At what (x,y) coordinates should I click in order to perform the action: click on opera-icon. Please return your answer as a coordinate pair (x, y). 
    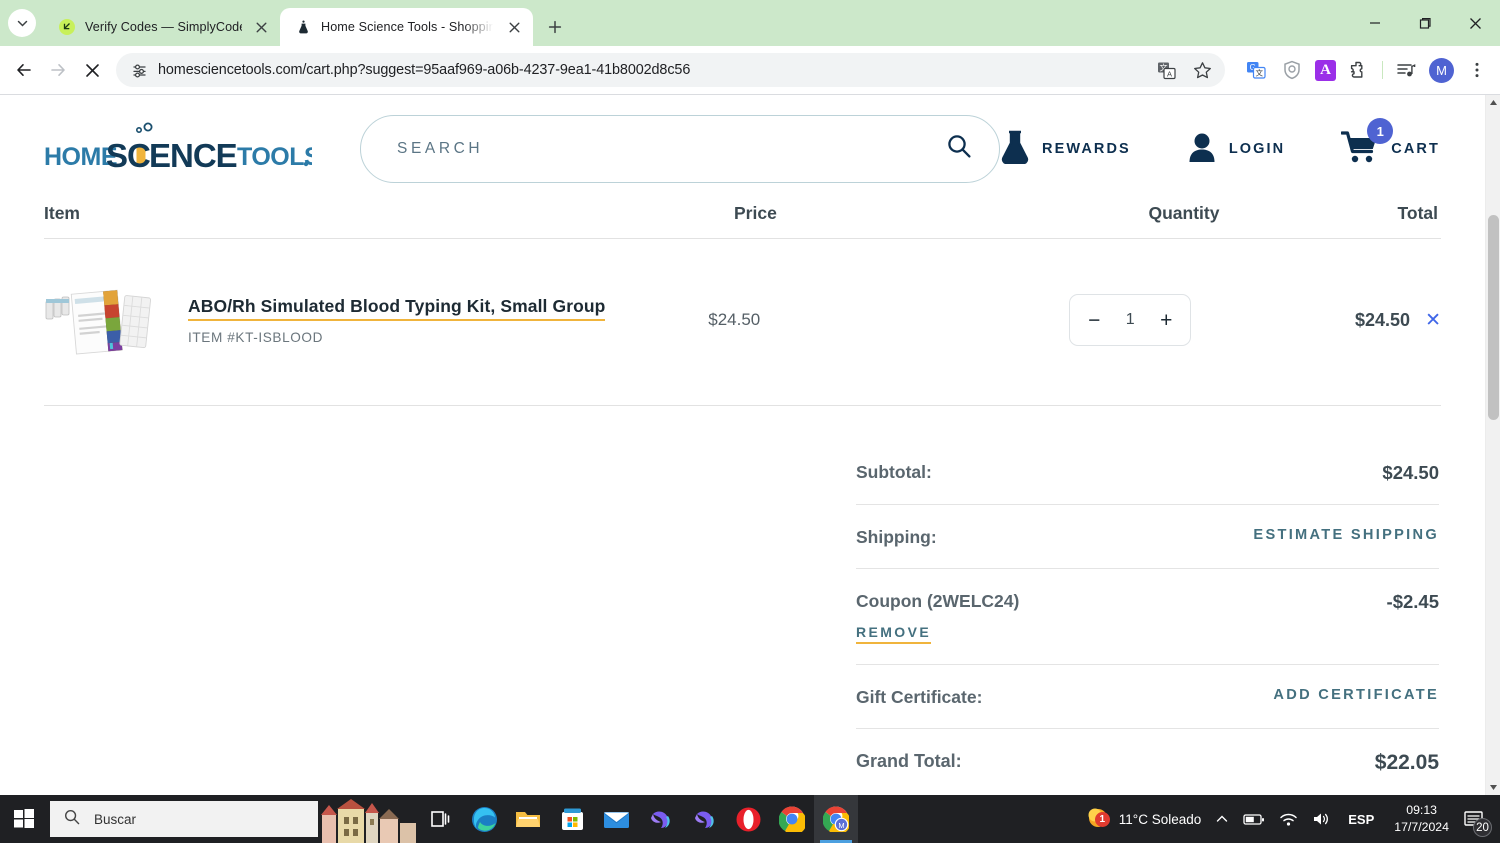
    Looking at the image, I should click on (748, 819).